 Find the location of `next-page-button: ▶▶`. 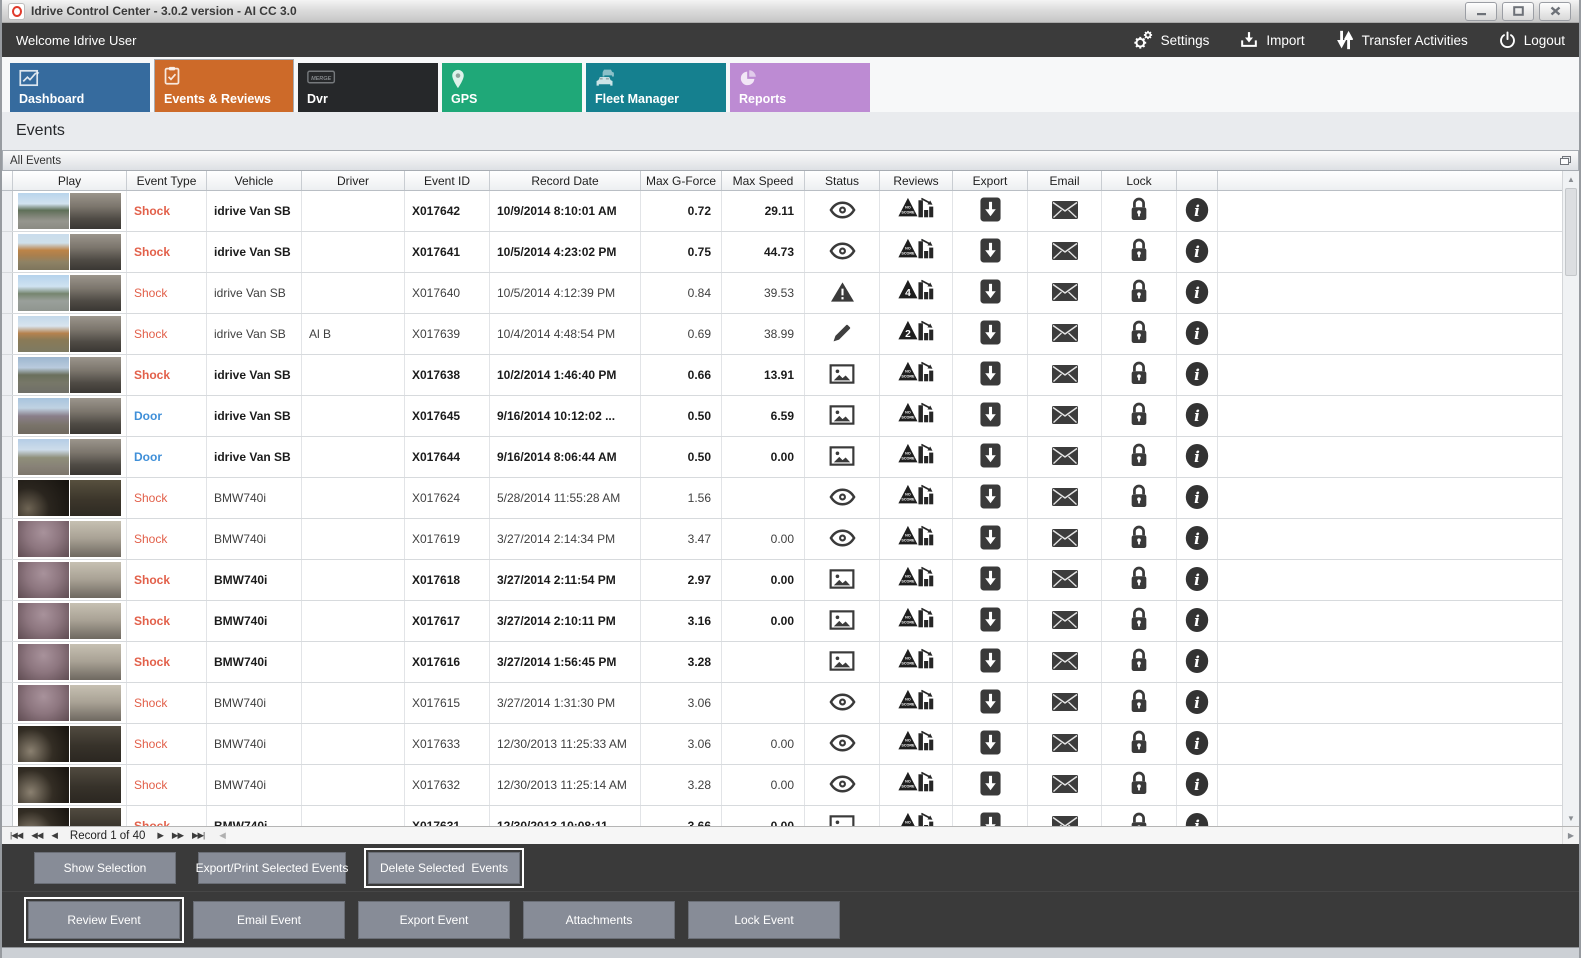

next-page-button: ▶▶ is located at coordinates (178, 835).